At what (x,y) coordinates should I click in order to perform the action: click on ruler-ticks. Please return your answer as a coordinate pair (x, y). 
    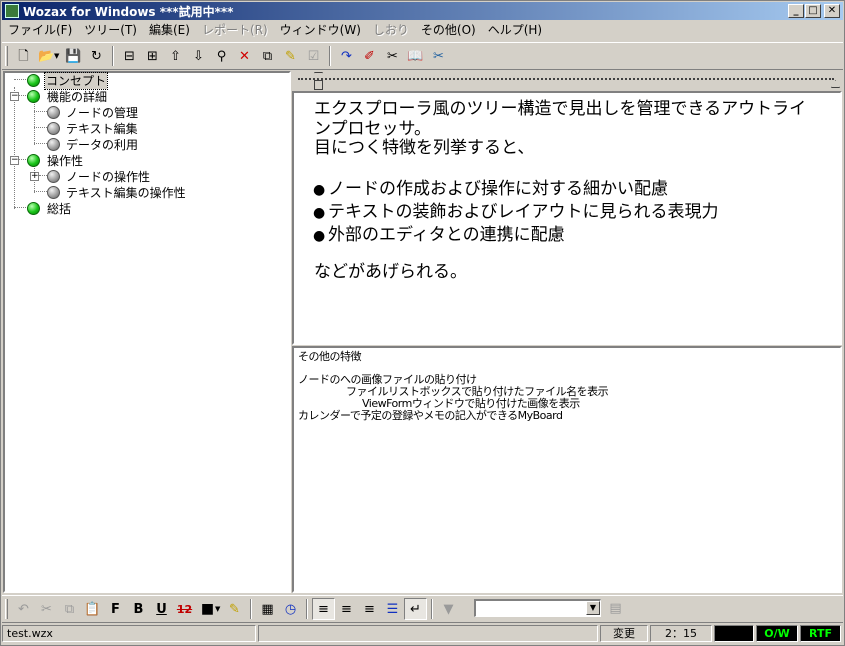
    Looking at the image, I should click on (566, 79).